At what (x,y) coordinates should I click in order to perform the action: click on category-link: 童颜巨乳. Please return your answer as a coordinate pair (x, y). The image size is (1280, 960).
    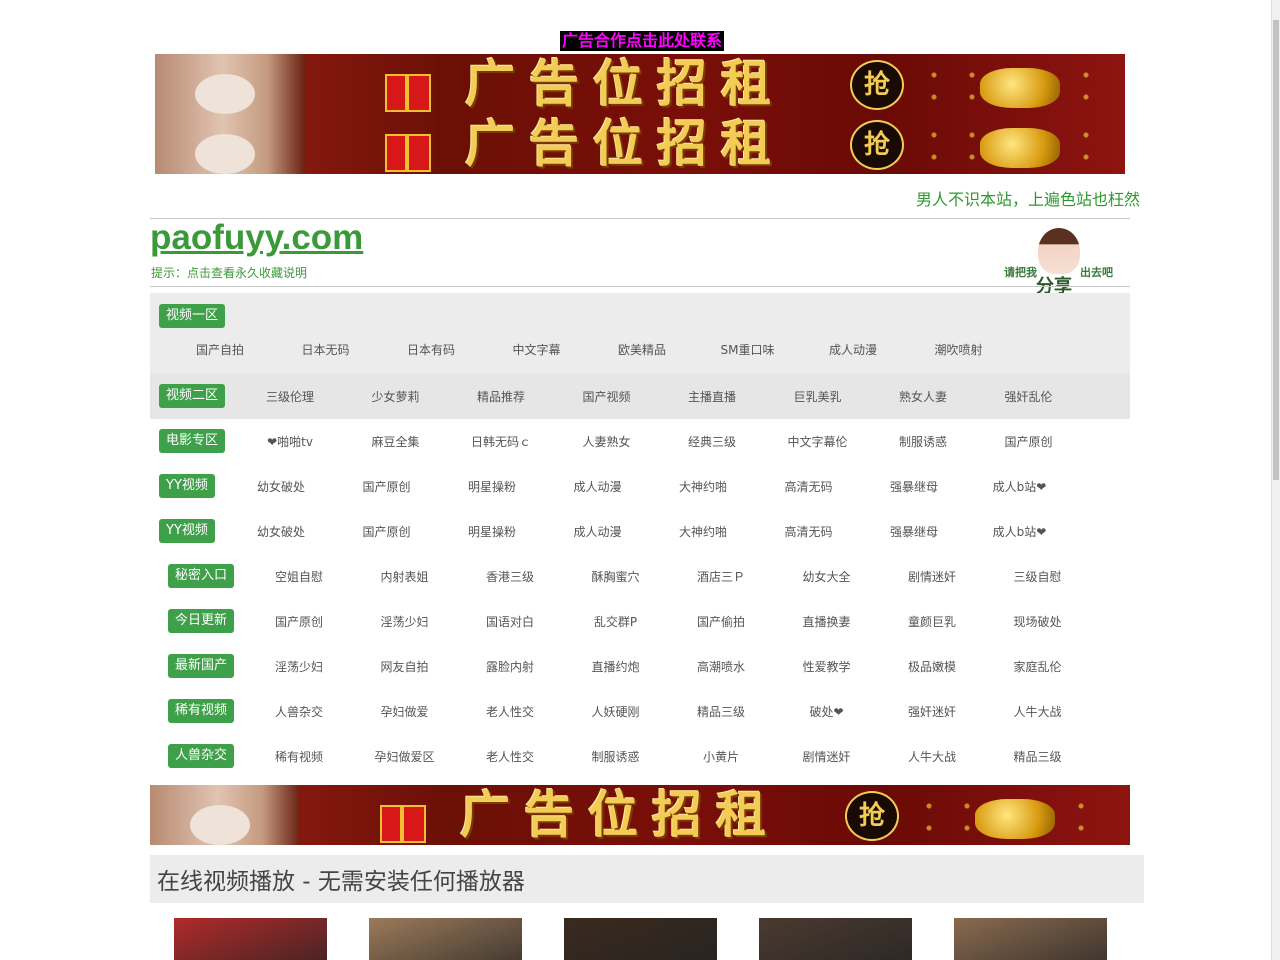
    Looking at the image, I should click on (932, 621).